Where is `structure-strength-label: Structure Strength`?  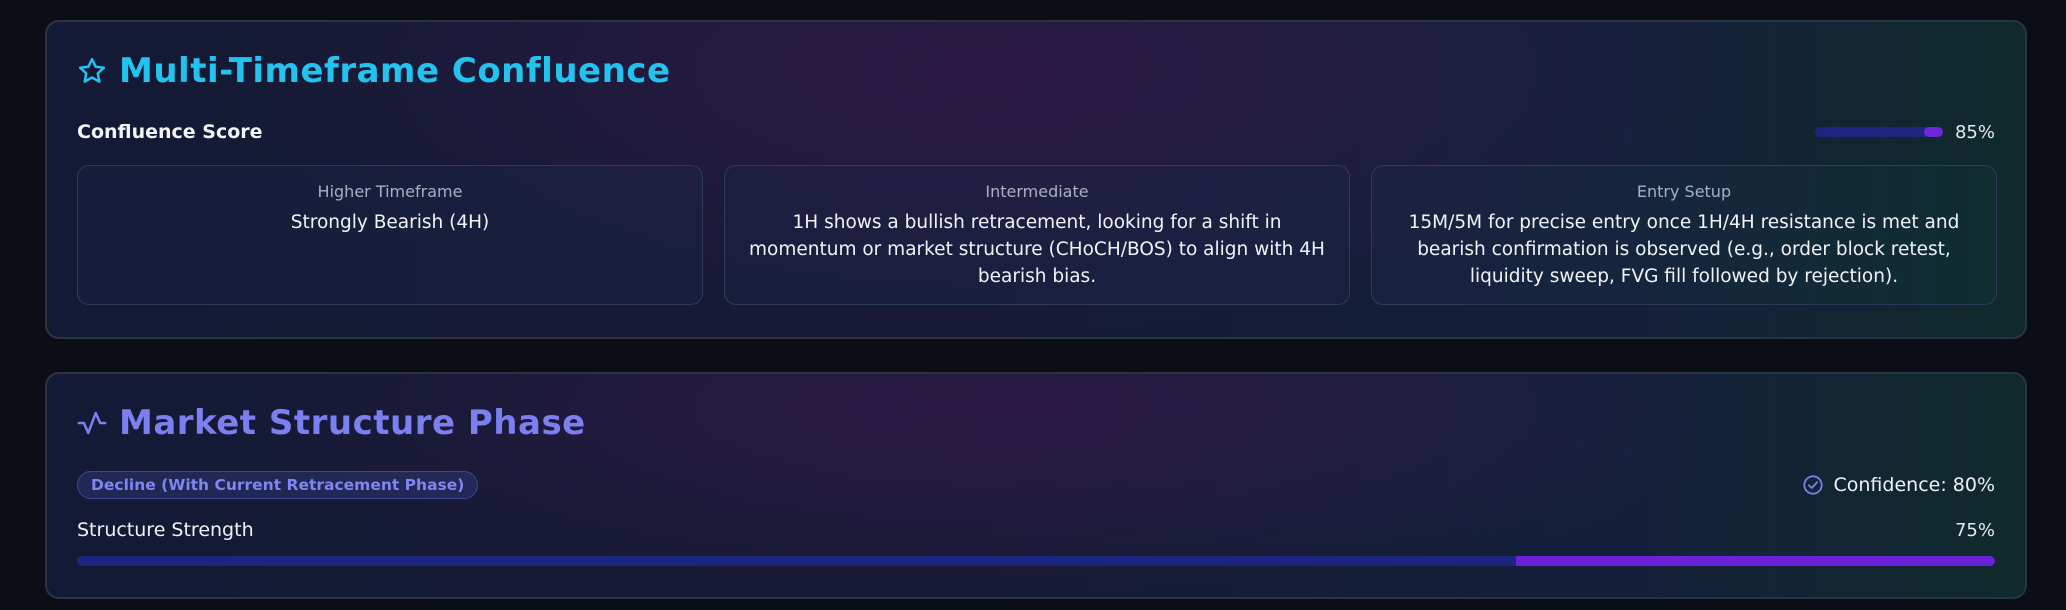 structure-strength-label: Structure Strength is located at coordinates (165, 530).